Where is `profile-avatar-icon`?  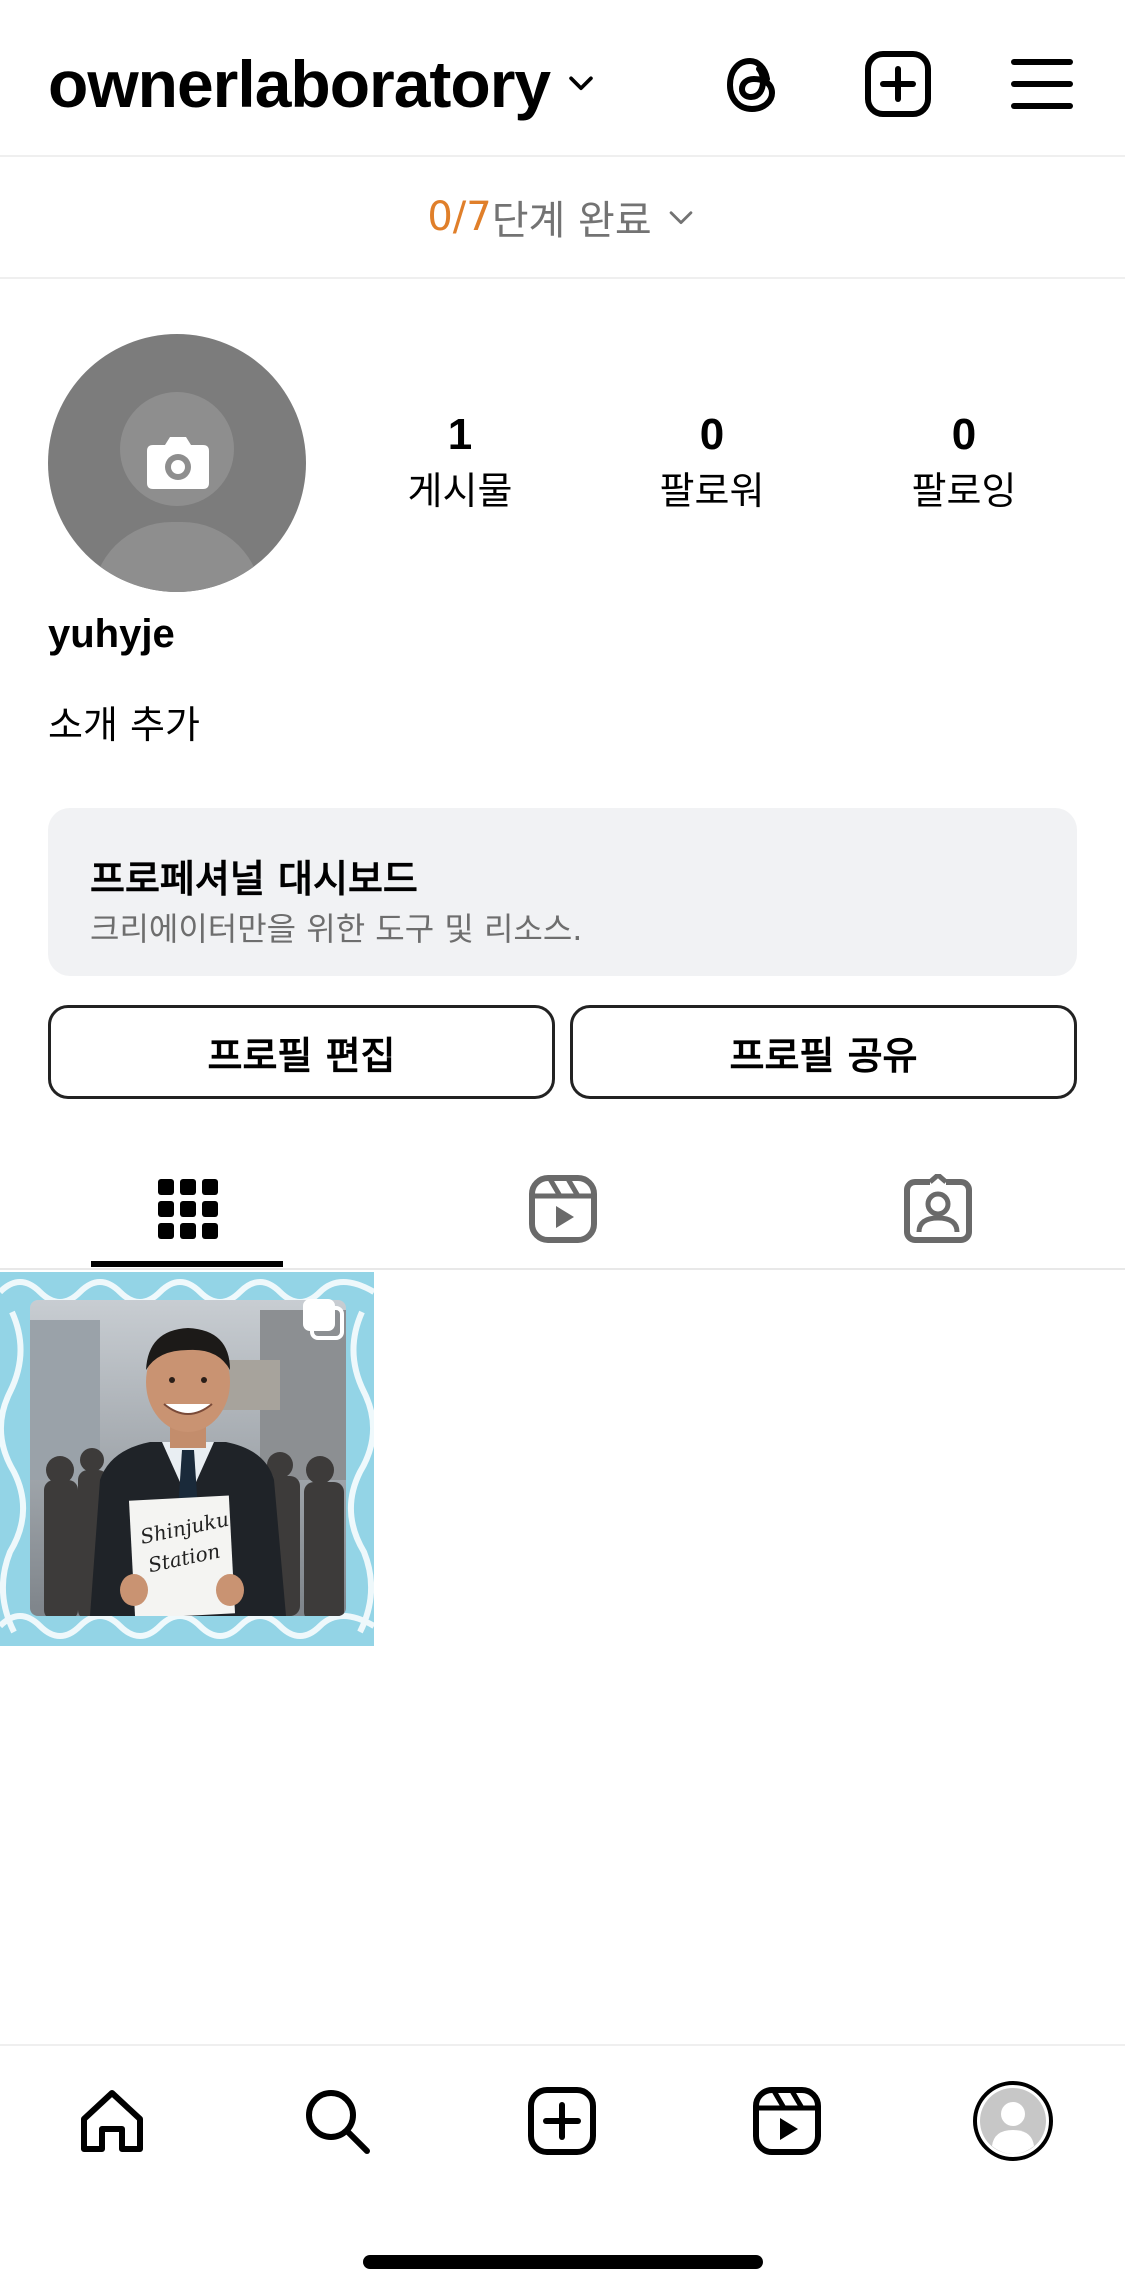 profile-avatar-icon is located at coordinates (1013, 2121).